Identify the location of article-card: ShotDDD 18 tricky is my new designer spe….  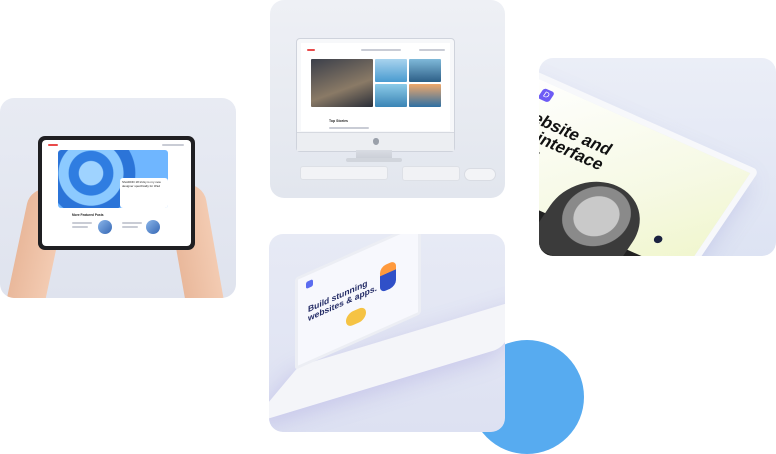
(144, 193).